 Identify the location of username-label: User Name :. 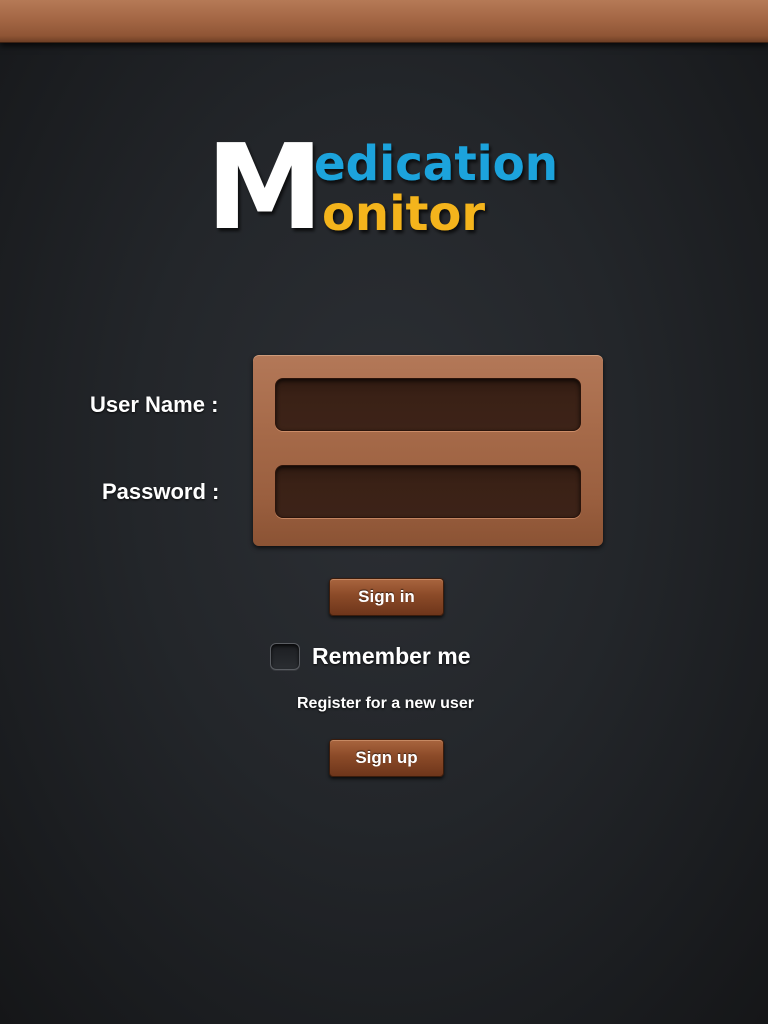
(154, 404).